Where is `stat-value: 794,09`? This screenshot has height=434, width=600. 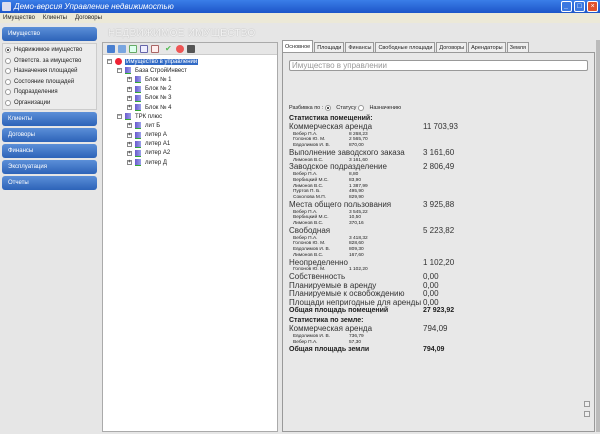 stat-value: 794,09 is located at coordinates (435, 329).